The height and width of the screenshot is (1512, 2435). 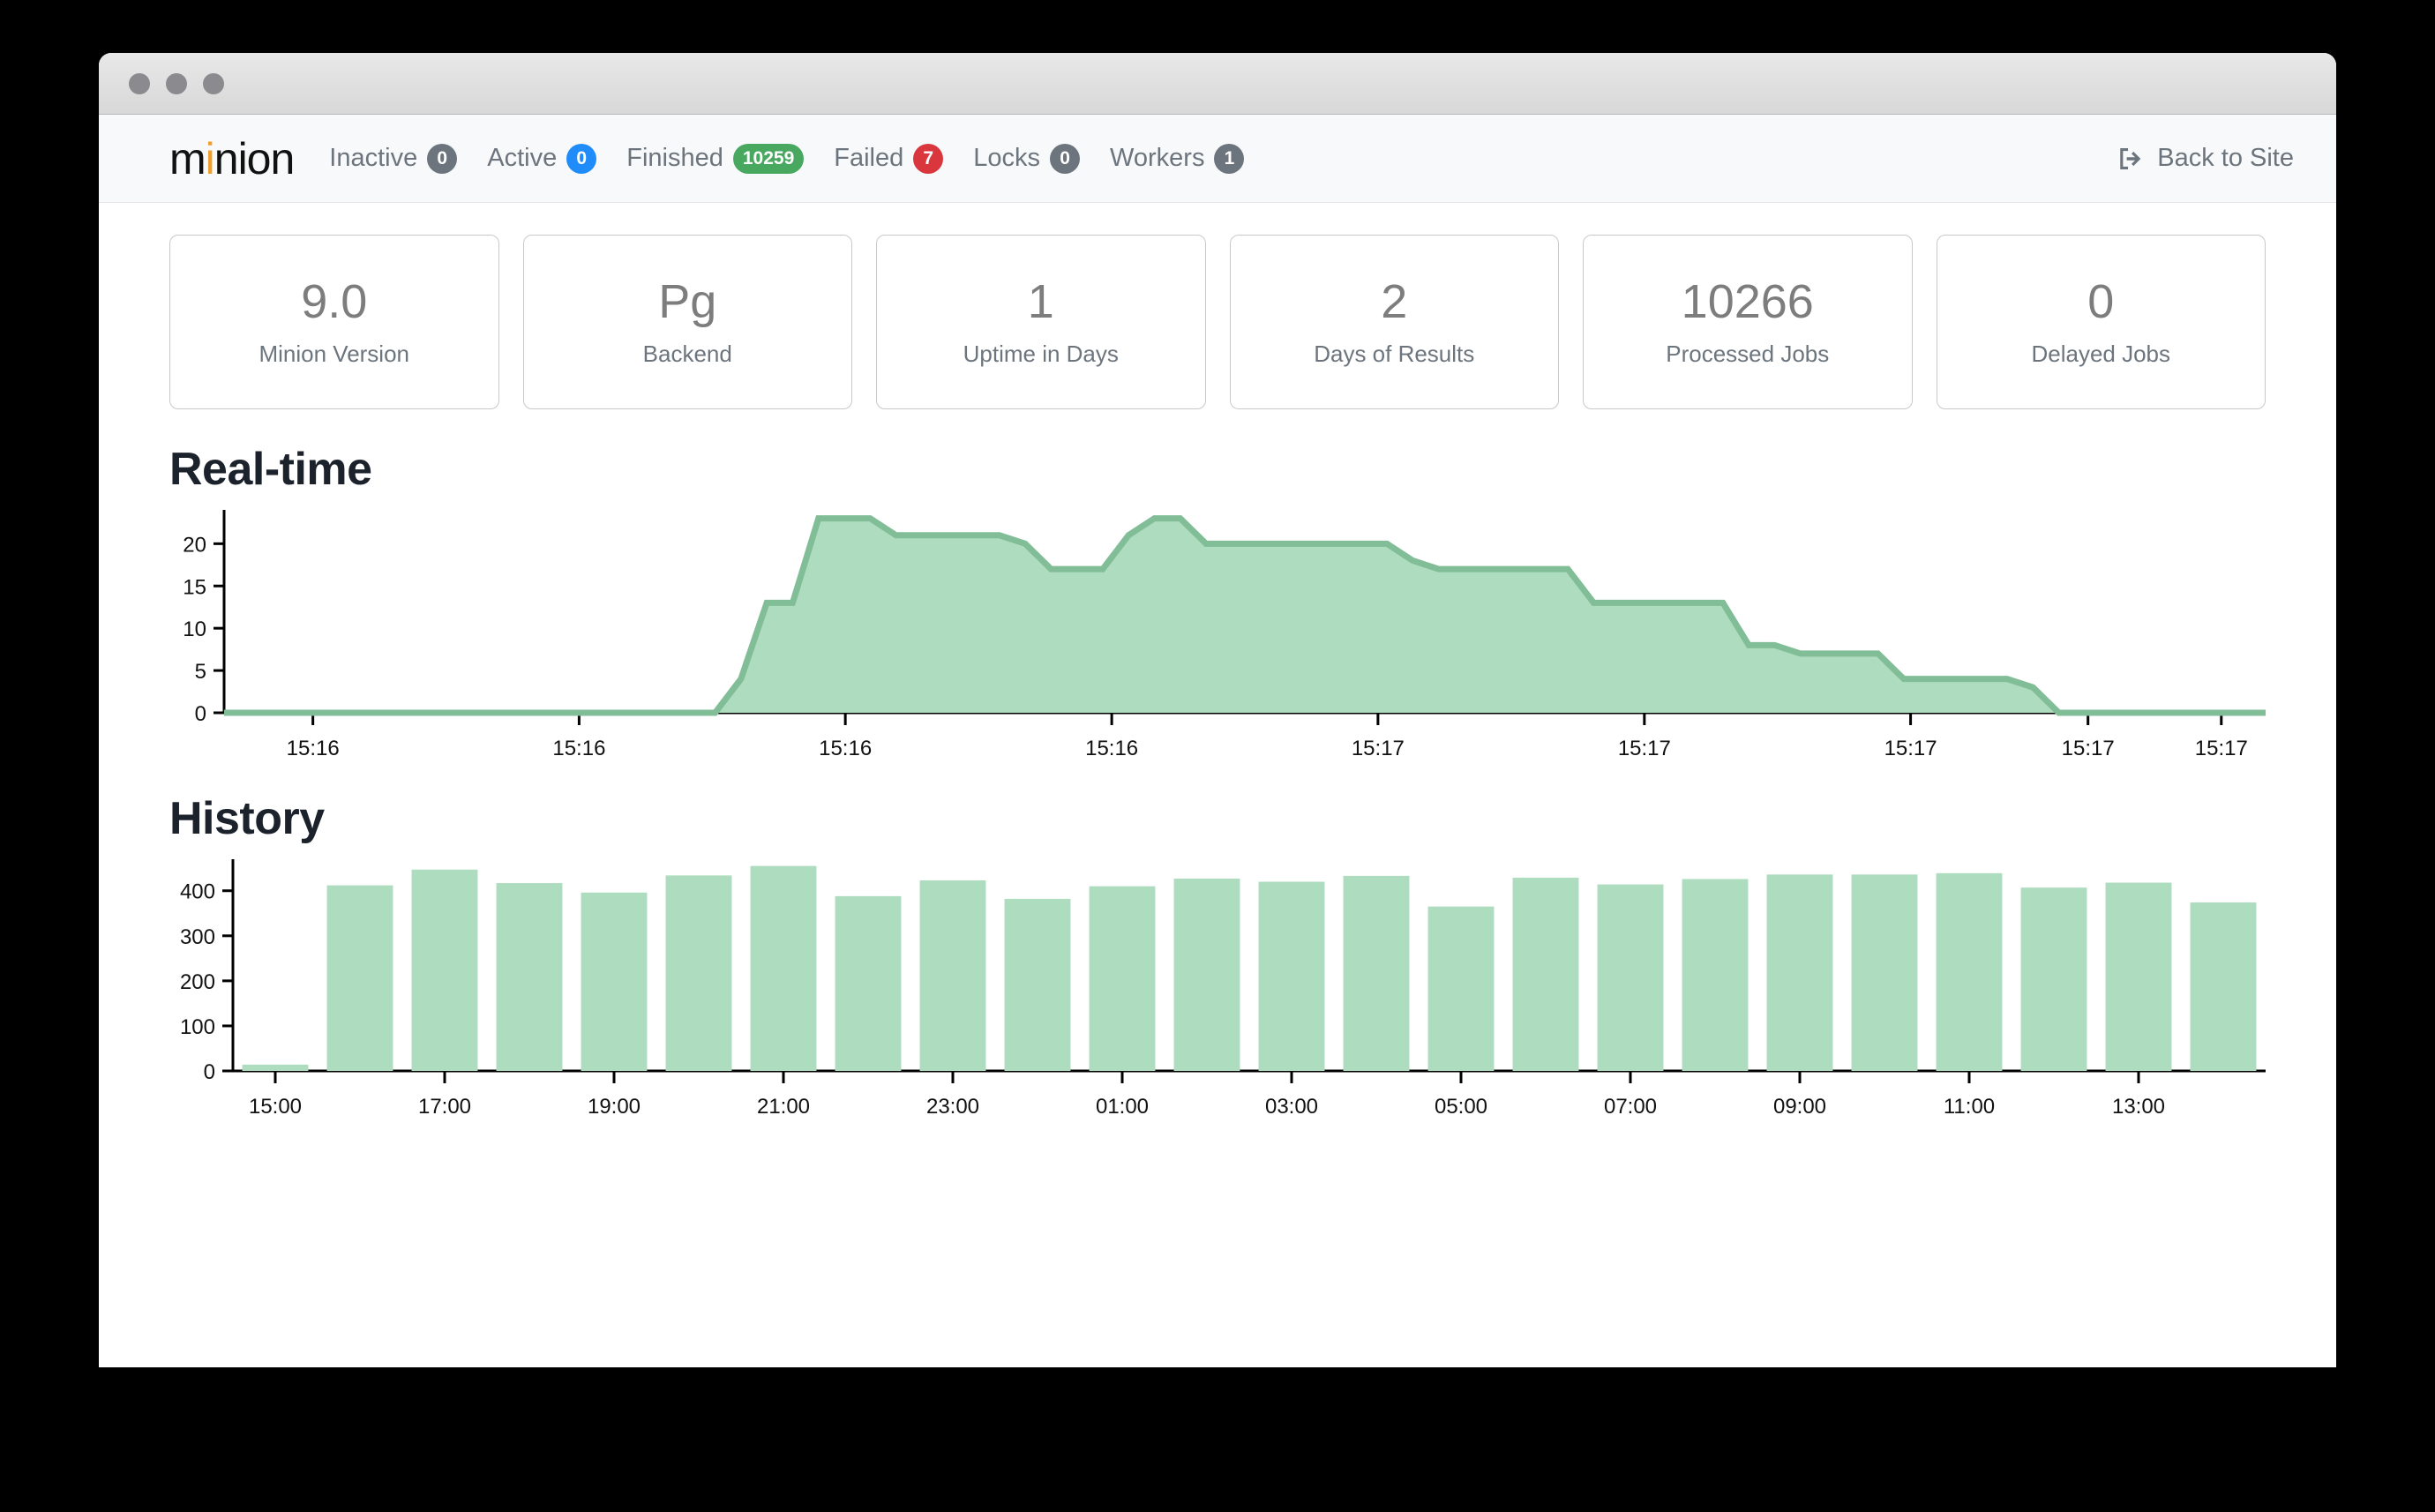 I want to click on y-tick-label: 300, so click(x=197, y=937).